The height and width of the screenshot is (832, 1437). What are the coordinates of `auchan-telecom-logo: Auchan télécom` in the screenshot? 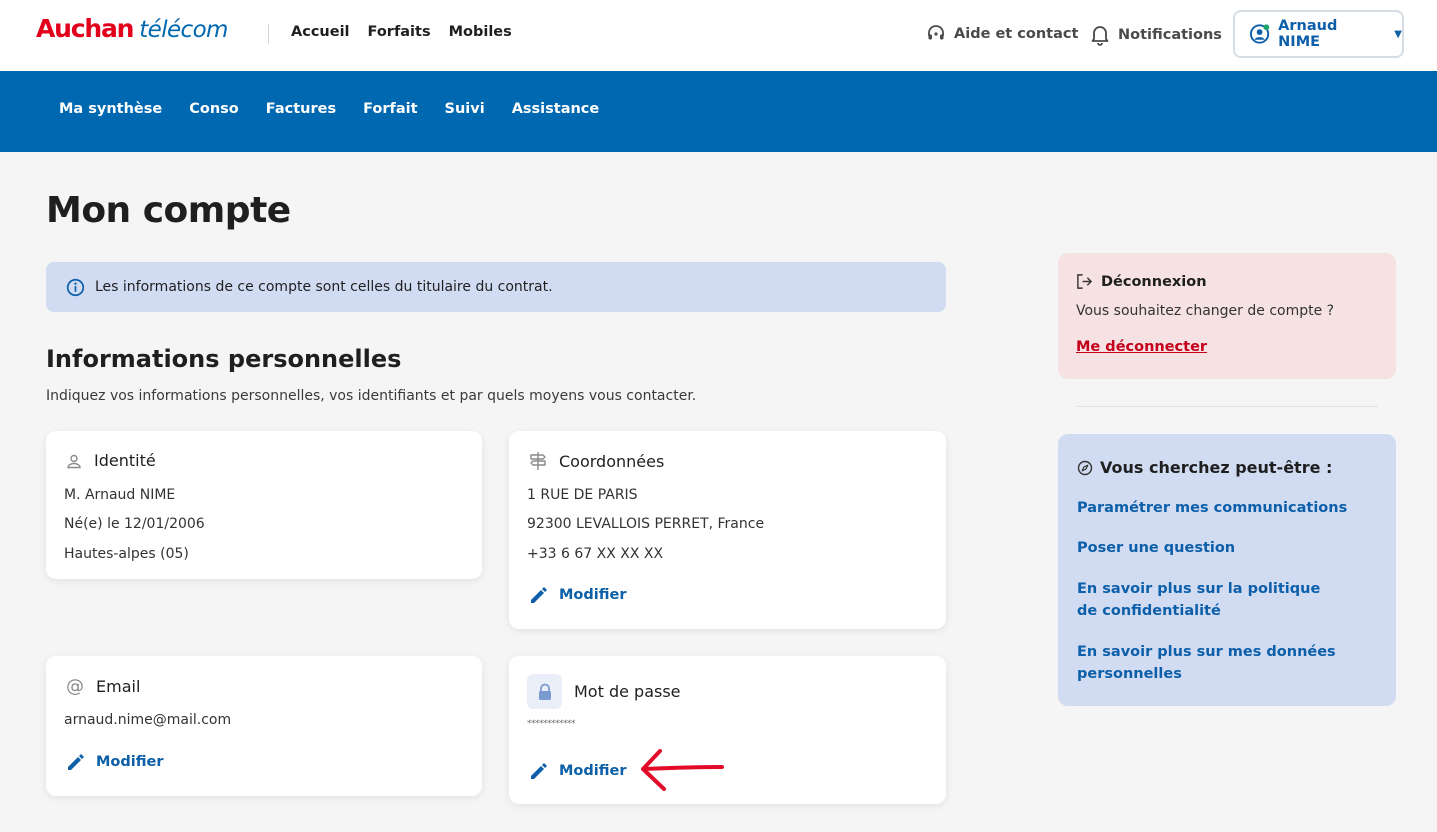 It's located at (132, 31).